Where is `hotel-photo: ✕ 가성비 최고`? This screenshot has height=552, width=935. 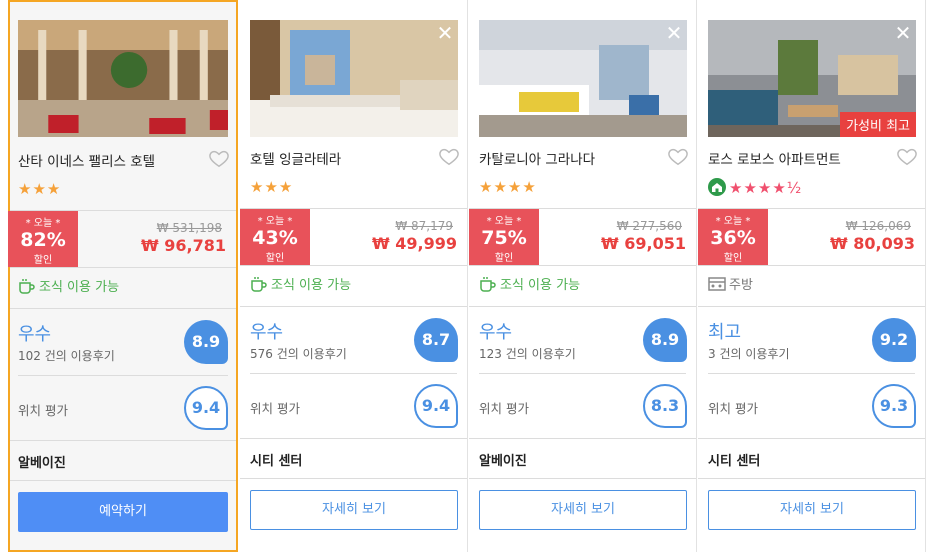
hotel-photo: ✕ 가성비 최고 is located at coordinates (812, 78).